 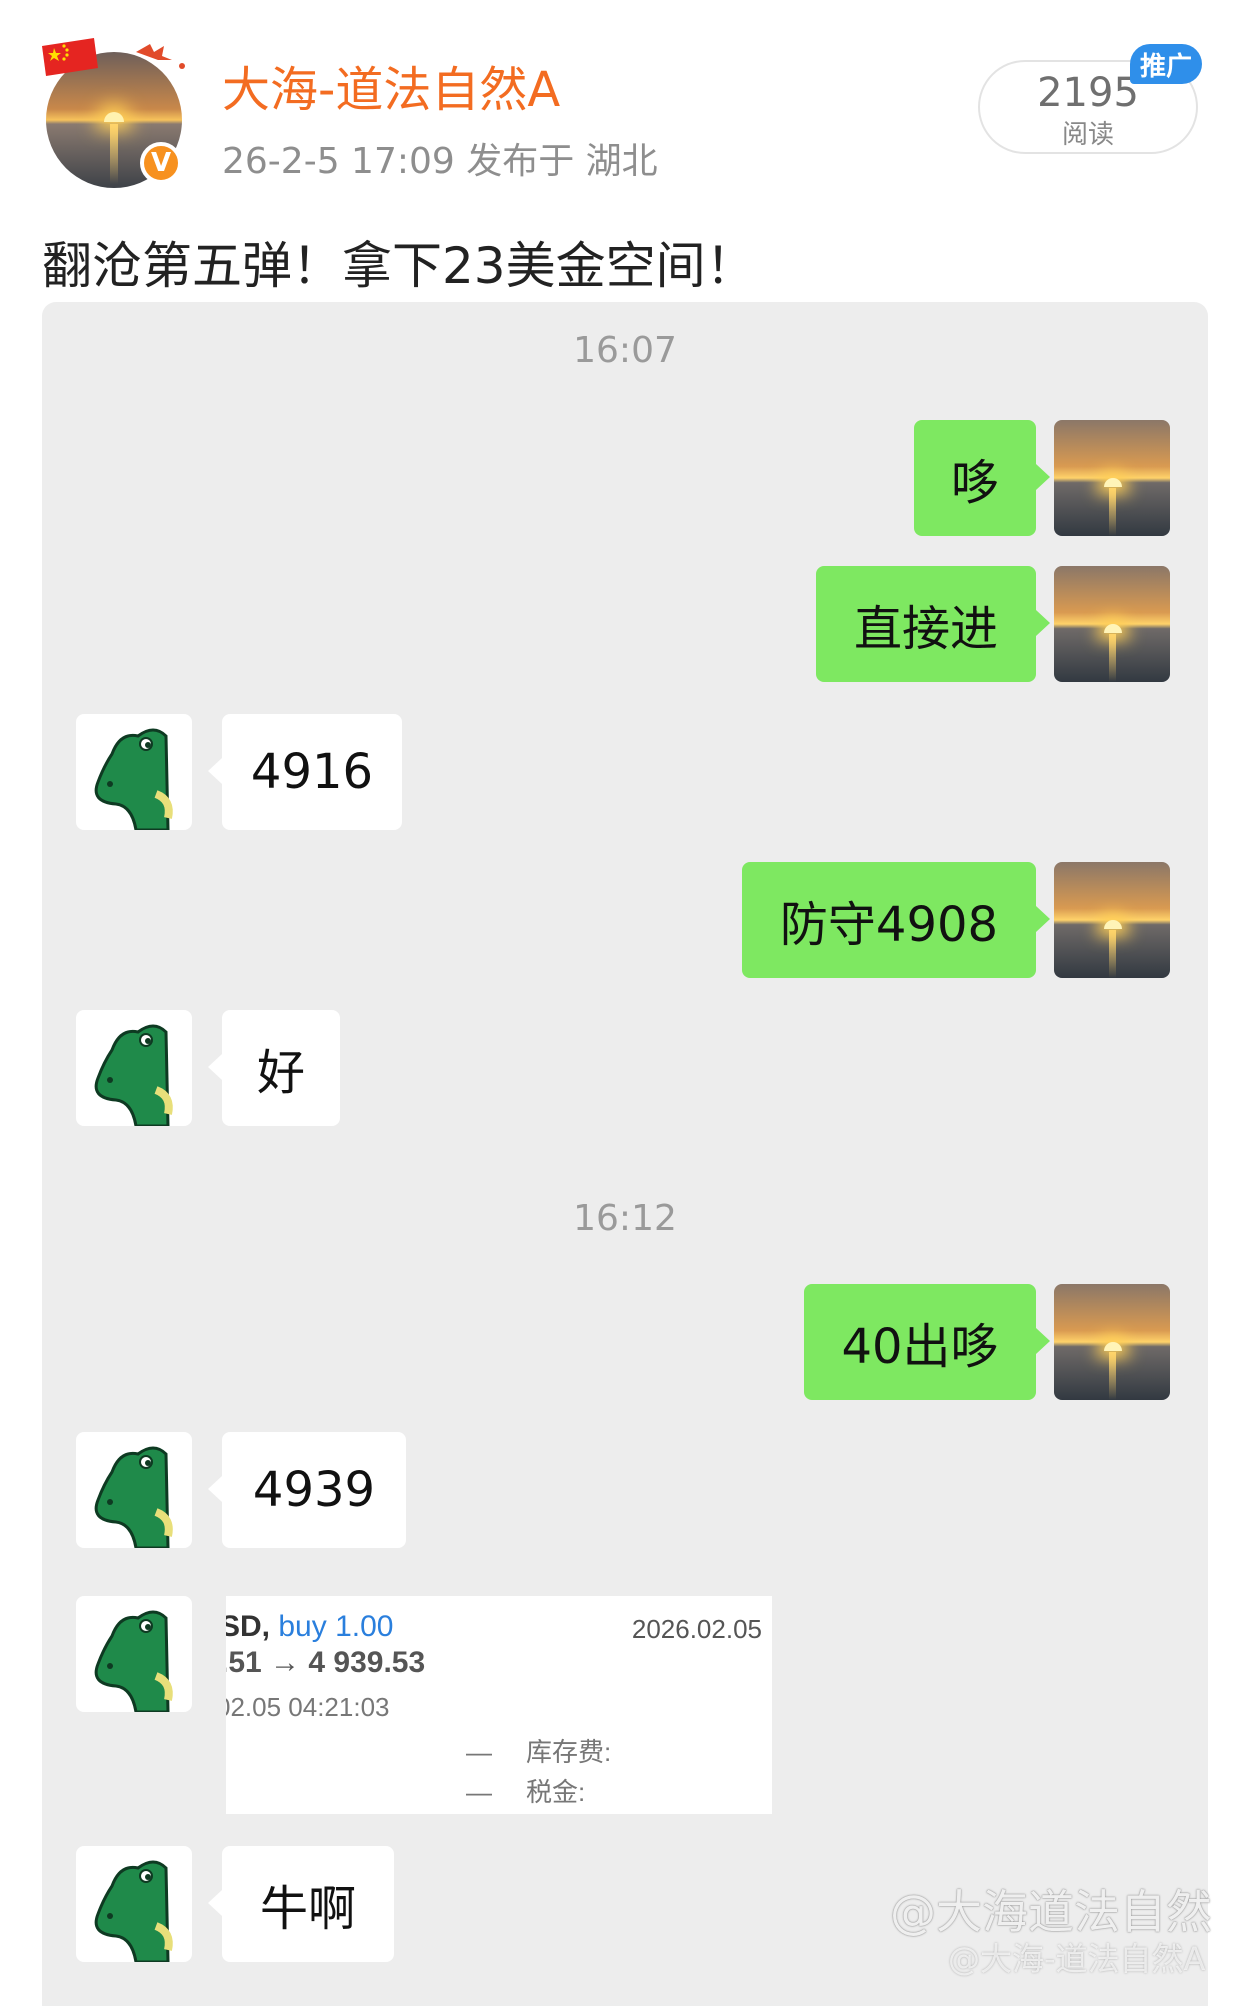 I want to click on watermark-main: @大海道法自然, so click(x=1051, y=1912).